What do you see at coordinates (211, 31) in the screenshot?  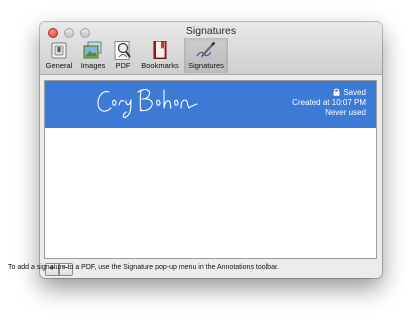 I see `window-title: Signatures` at bounding box center [211, 31].